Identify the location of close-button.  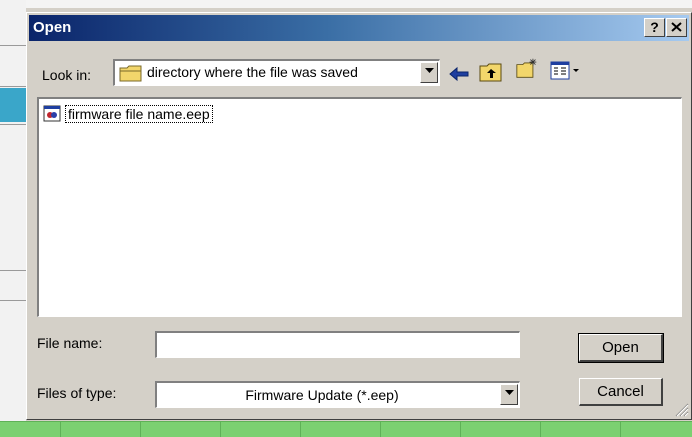
(676, 27).